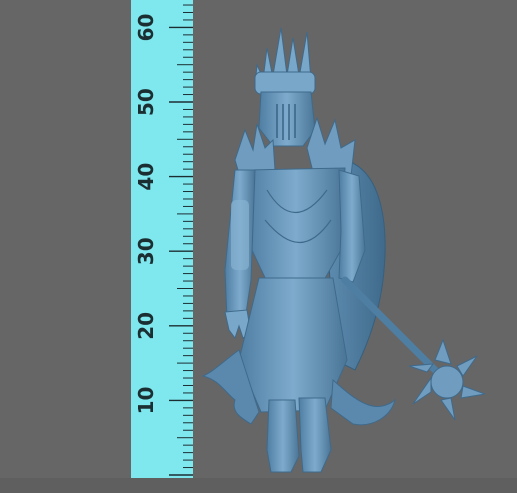  Describe the element at coordinates (146, 251) in the screenshot. I see `ruler-label-30: 30` at that location.